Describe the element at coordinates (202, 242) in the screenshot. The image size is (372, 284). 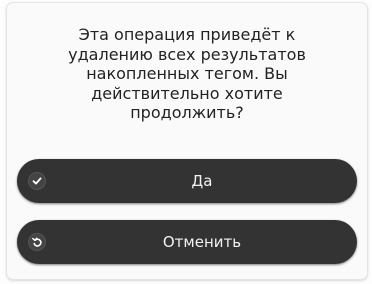
I see `cancel-button-label: Отменить` at that location.